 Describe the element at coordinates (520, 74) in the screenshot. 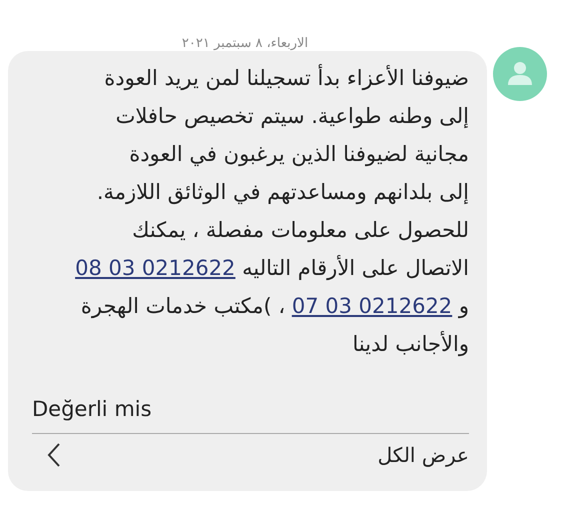

I see `contact-avatar-icon` at that location.